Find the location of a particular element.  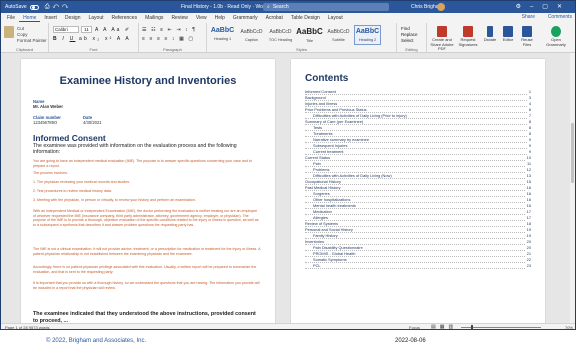

style-caption: AaBbCcD Caption is located at coordinates (251, 35).